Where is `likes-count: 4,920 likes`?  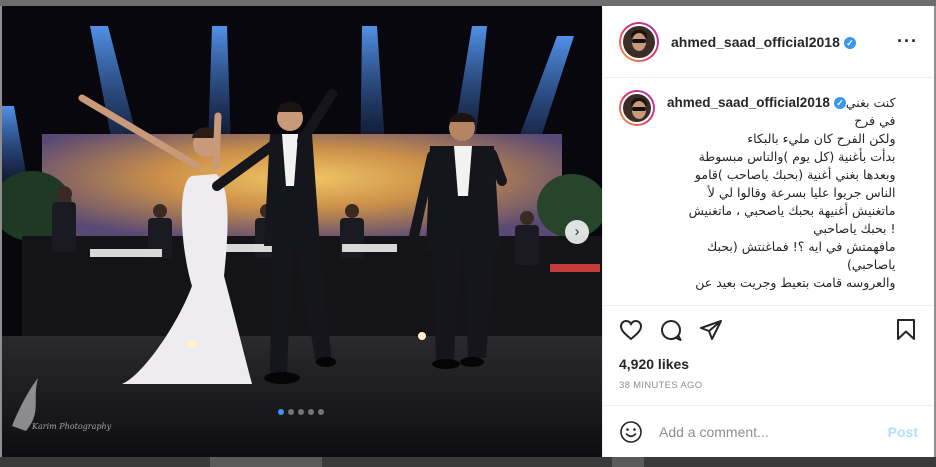 likes-count: 4,920 likes is located at coordinates (768, 364).